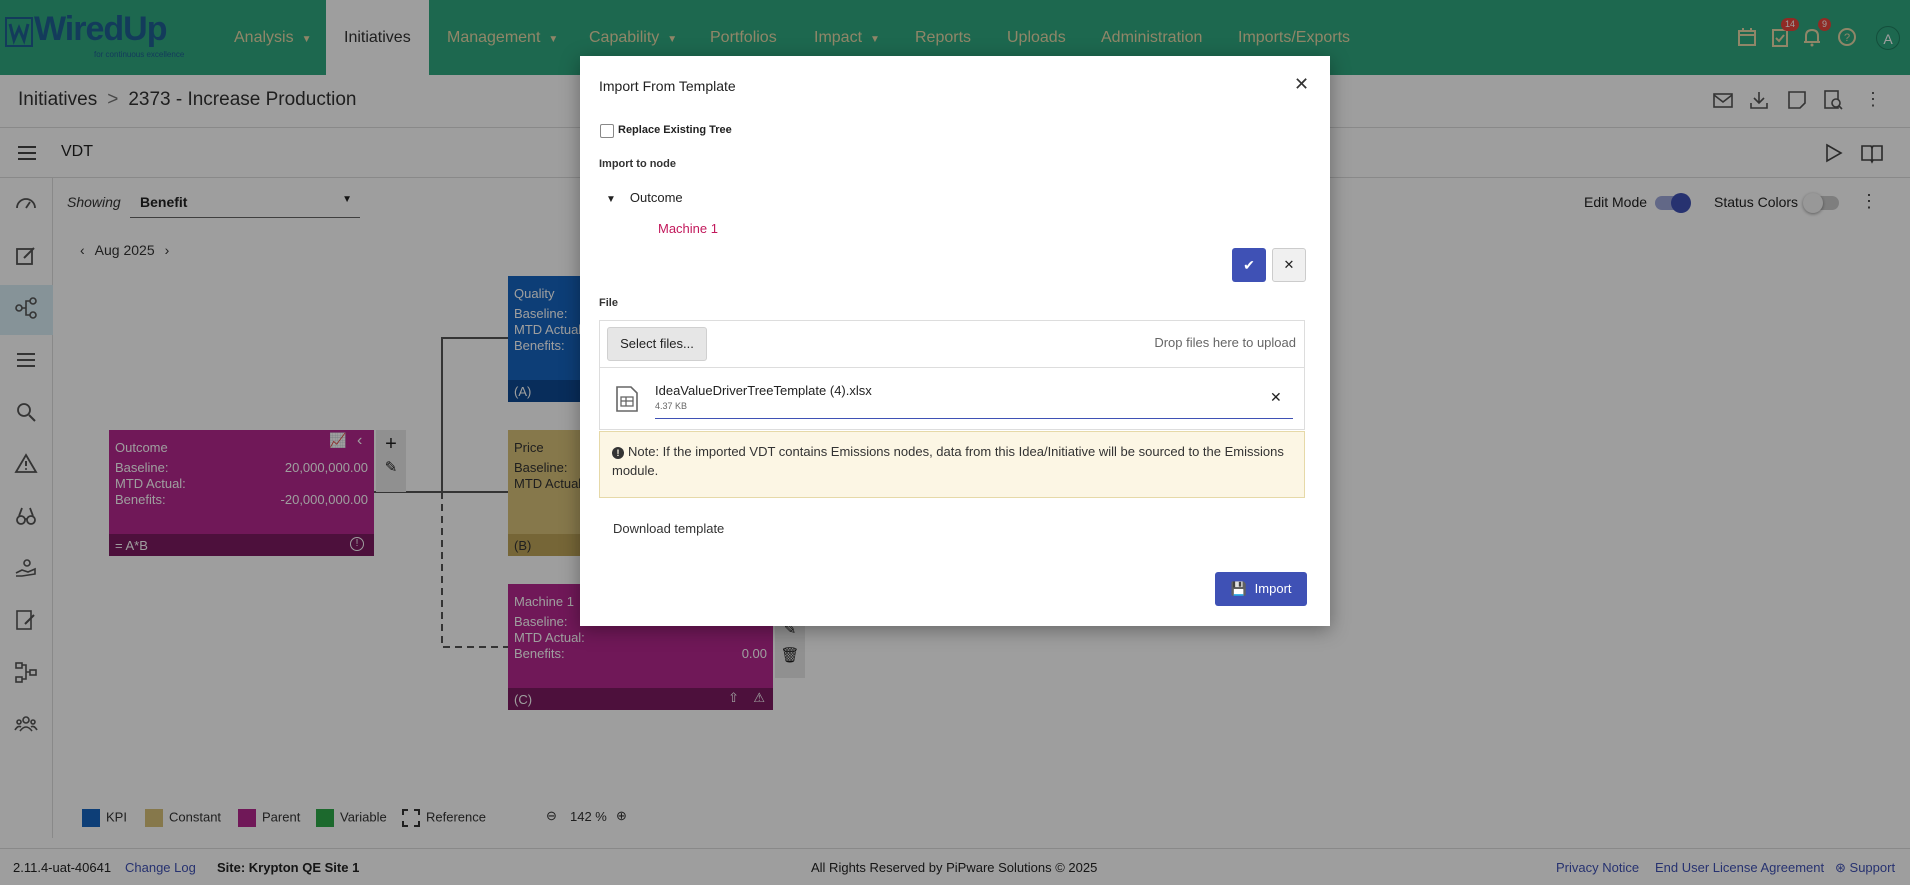 Image resolution: width=1910 pixels, height=885 pixels. I want to click on close-icon: ✕, so click(1301, 84).